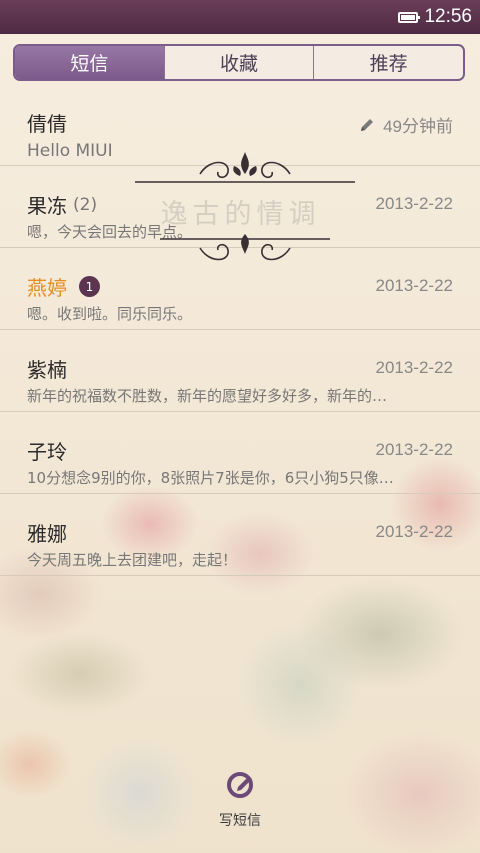 The width and height of the screenshot is (480, 853). What do you see at coordinates (367, 124) in the screenshot?
I see `pencil-icon` at bounding box center [367, 124].